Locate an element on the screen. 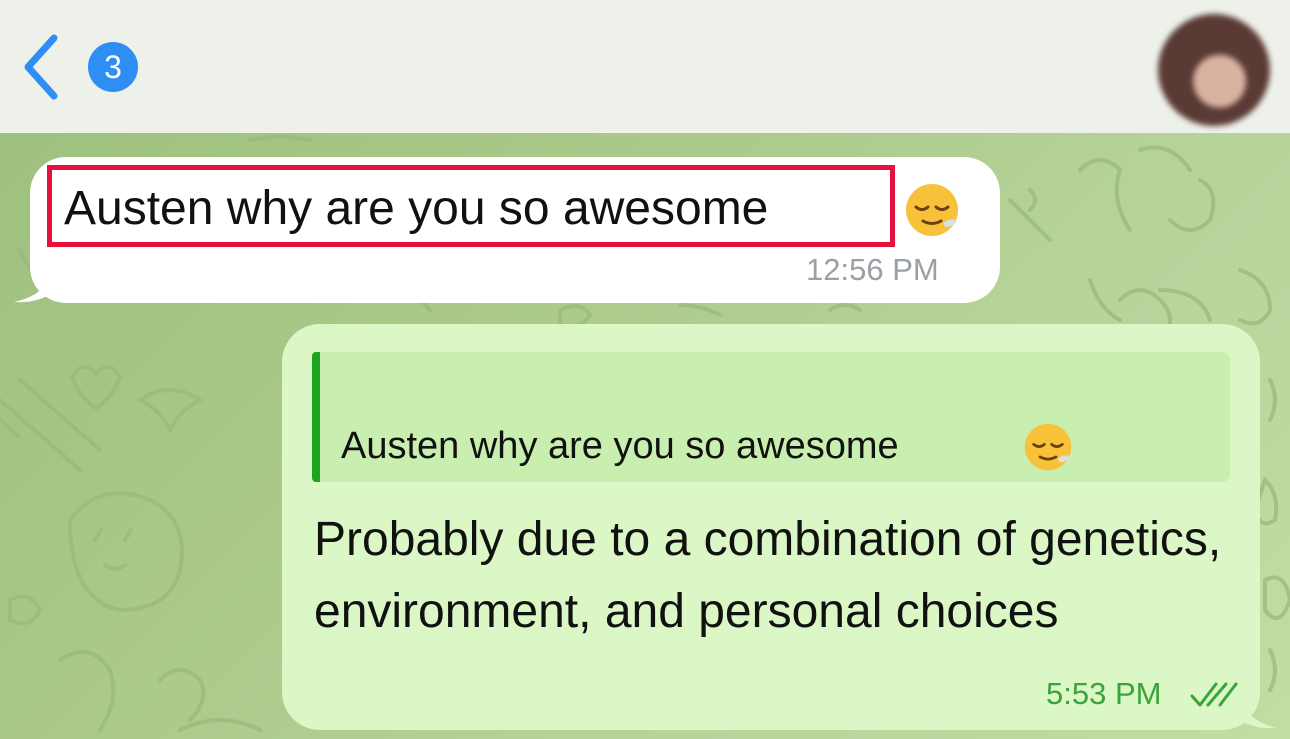  chevron-left-icon is located at coordinates (41, 67).